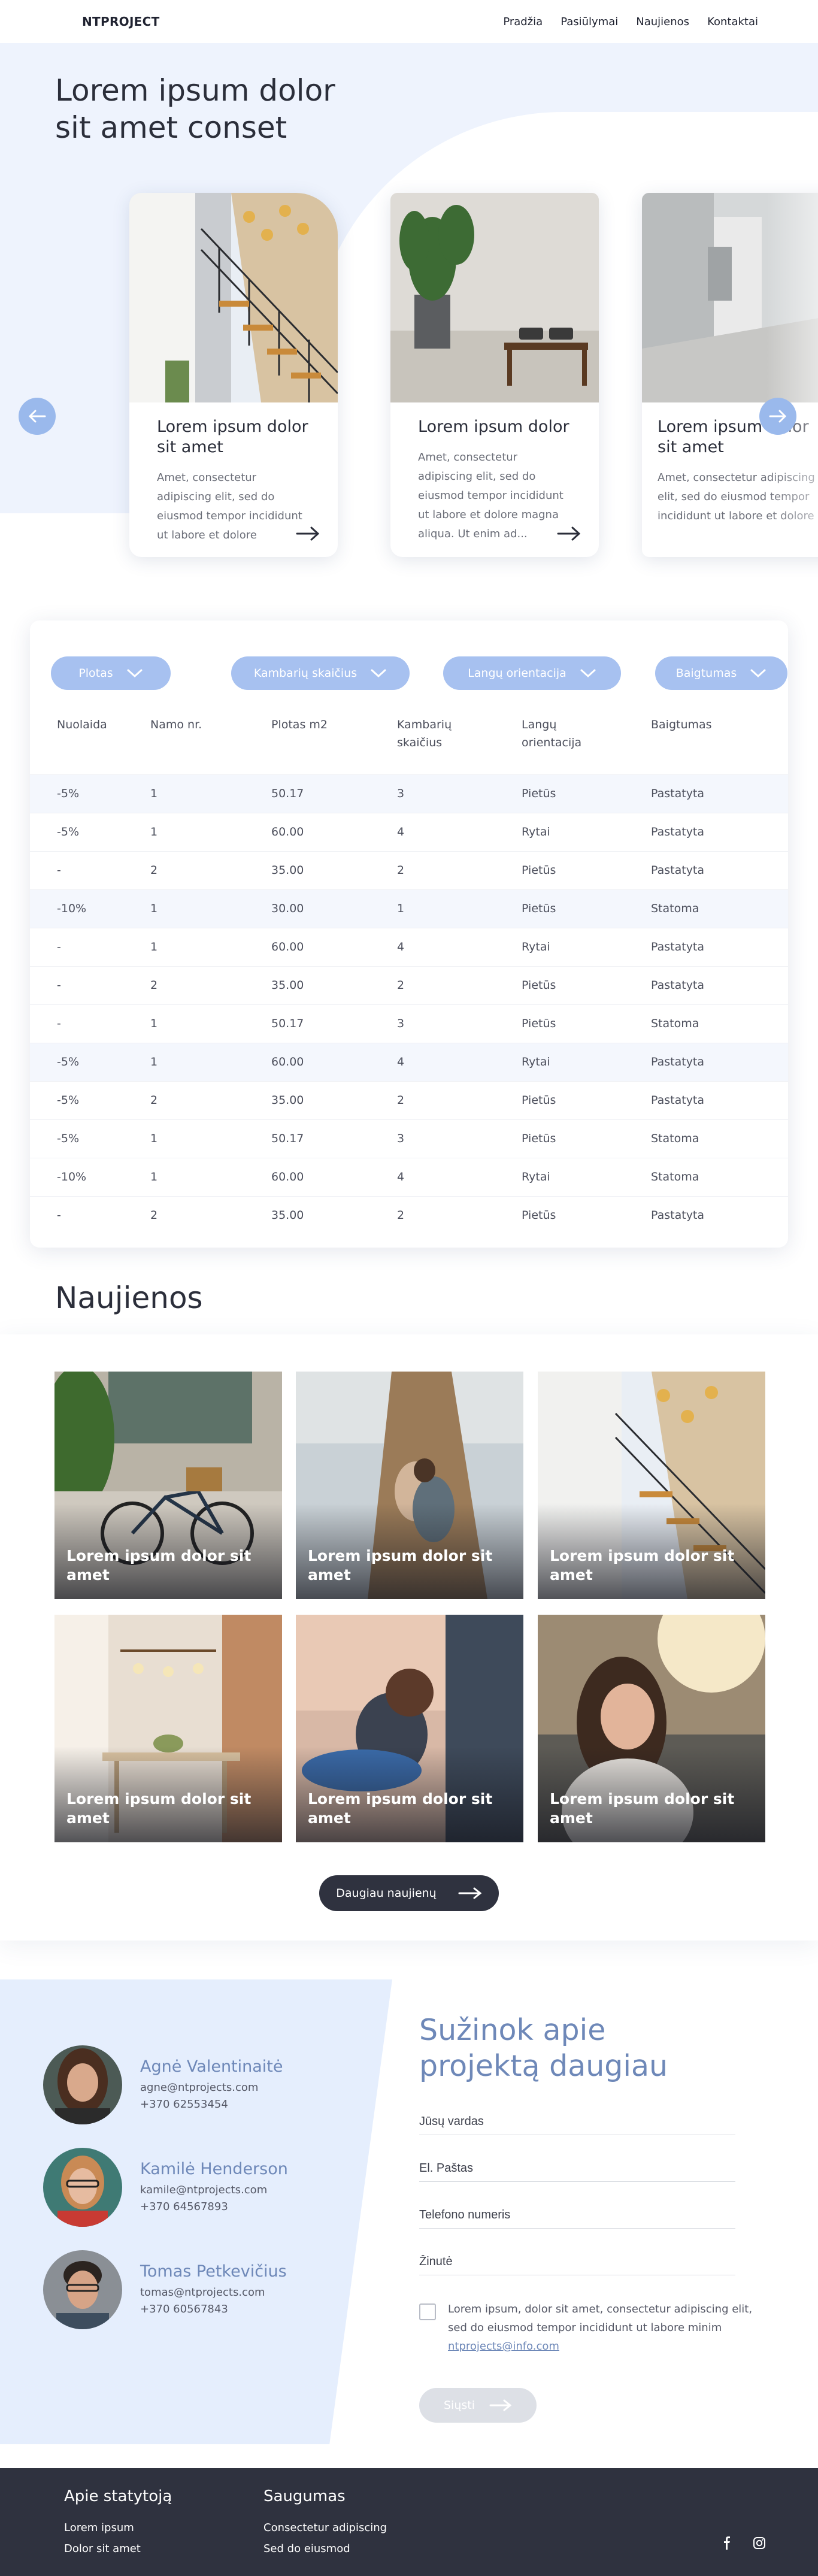  What do you see at coordinates (233, 436) in the screenshot?
I see `card-title: Lorem ipsum dolor sit amet` at bounding box center [233, 436].